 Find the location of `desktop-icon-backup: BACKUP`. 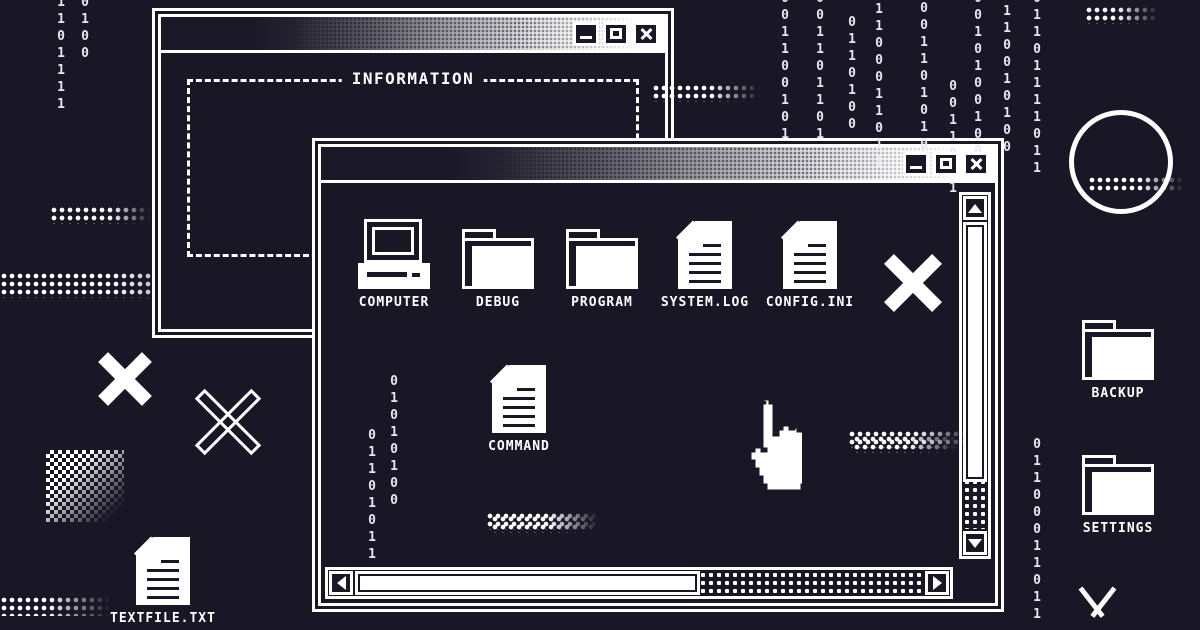

desktop-icon-backup: BACKUP is located at coordinates (1118, 350).